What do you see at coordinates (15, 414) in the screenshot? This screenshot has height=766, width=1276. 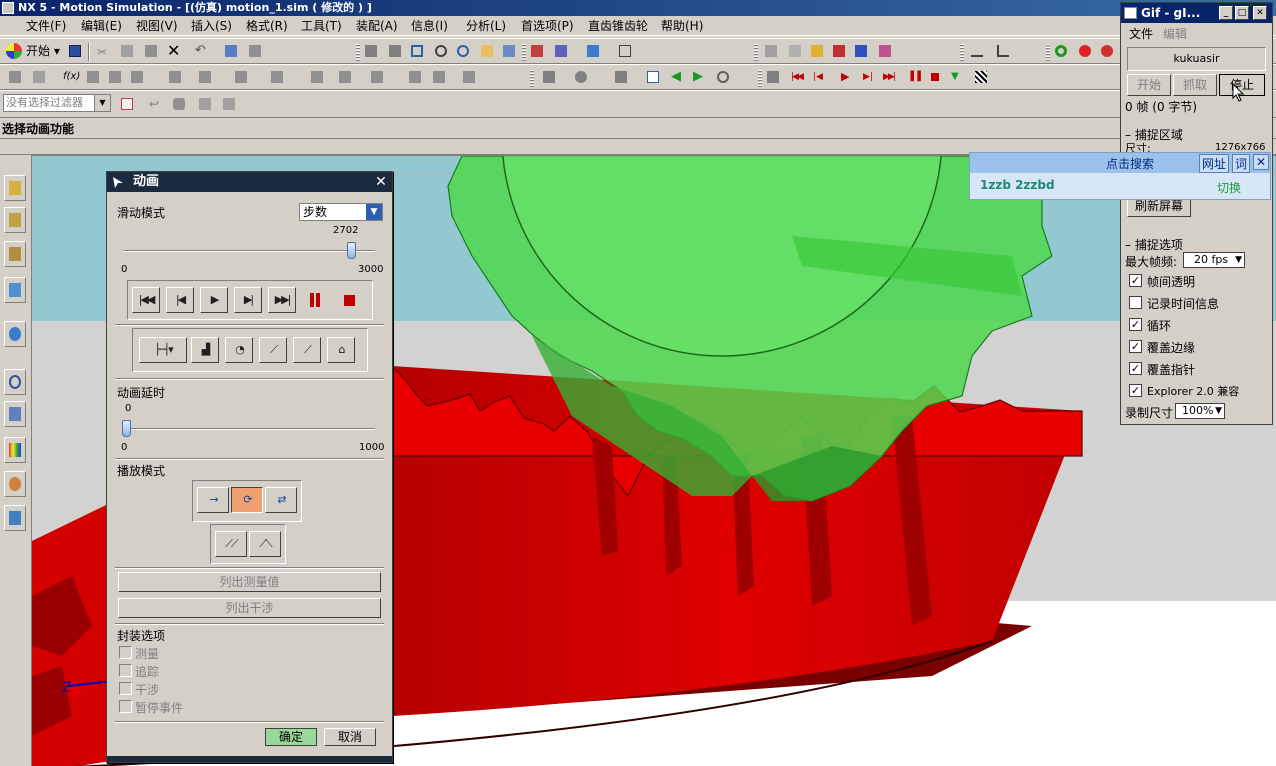 I see `reuse-library-tab` at bounding box center [15, 414].